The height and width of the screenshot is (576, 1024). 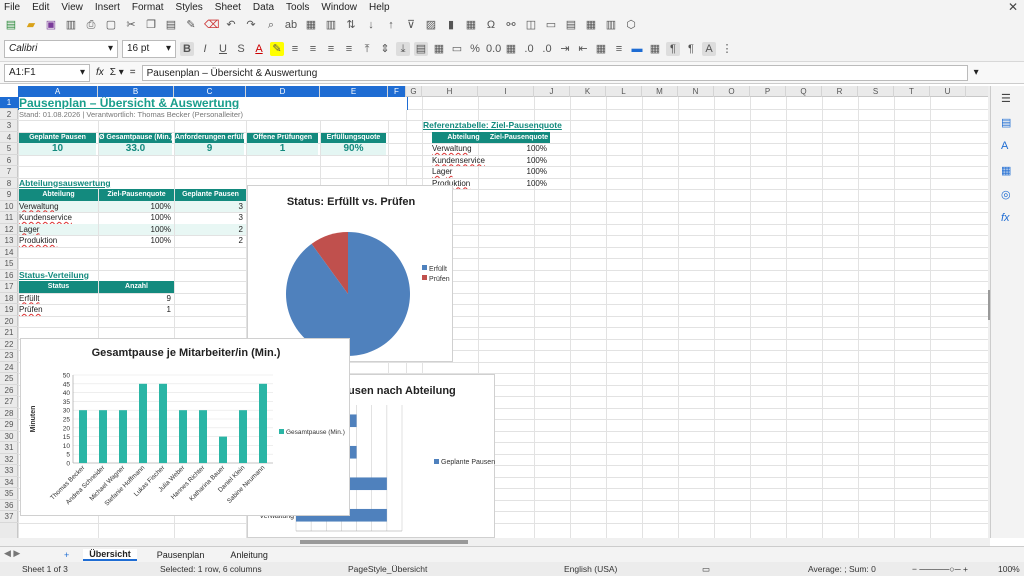 What do you see at coordinates (9, 126) in the screenshot?
I see `row-header: 3` at bounding box center [9, 126].